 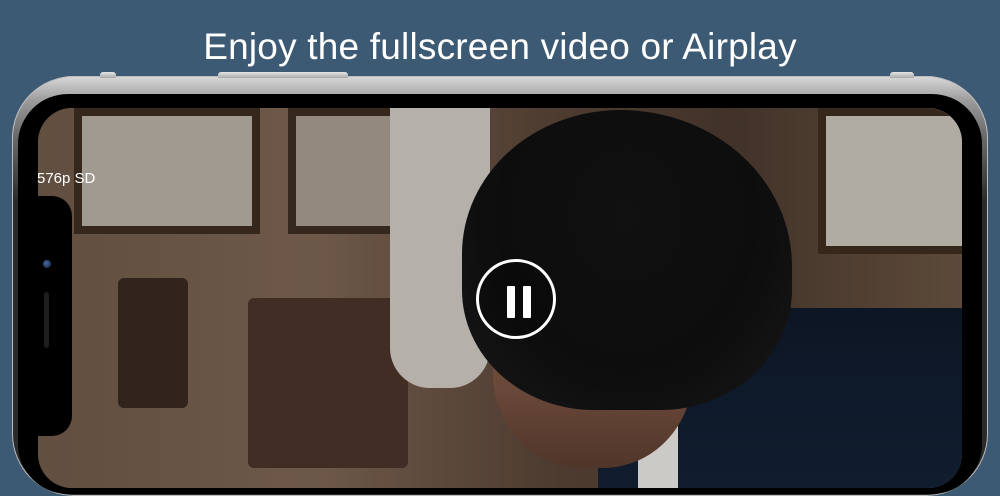 I want to click on pause-icon, so click(x=519, y=302).